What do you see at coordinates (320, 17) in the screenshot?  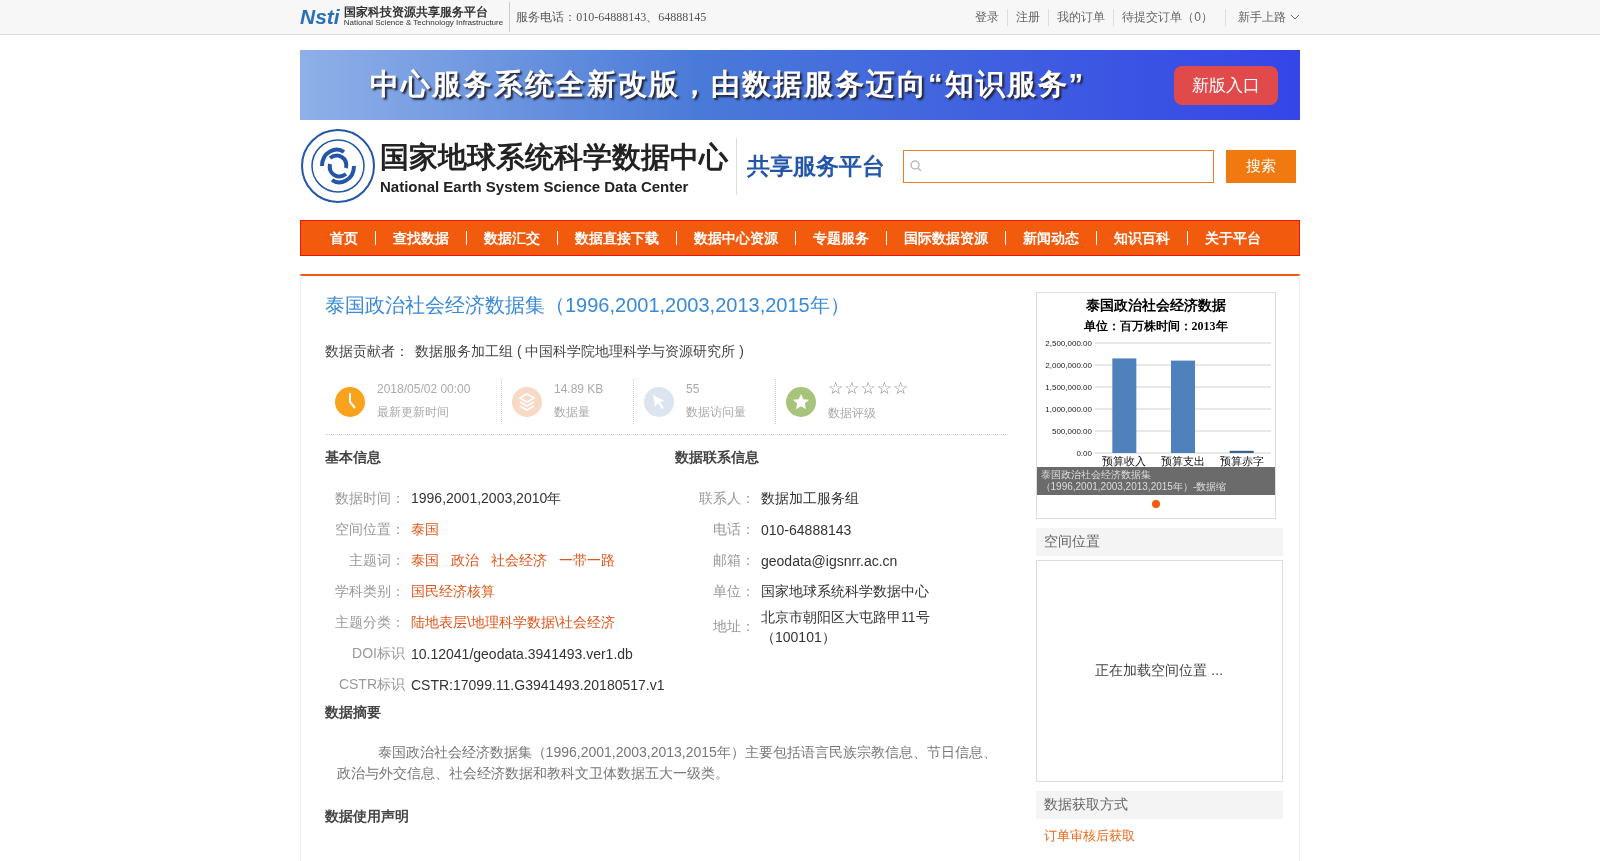 I see `logo-mark: Nsti` at bounding box center [320, 17].